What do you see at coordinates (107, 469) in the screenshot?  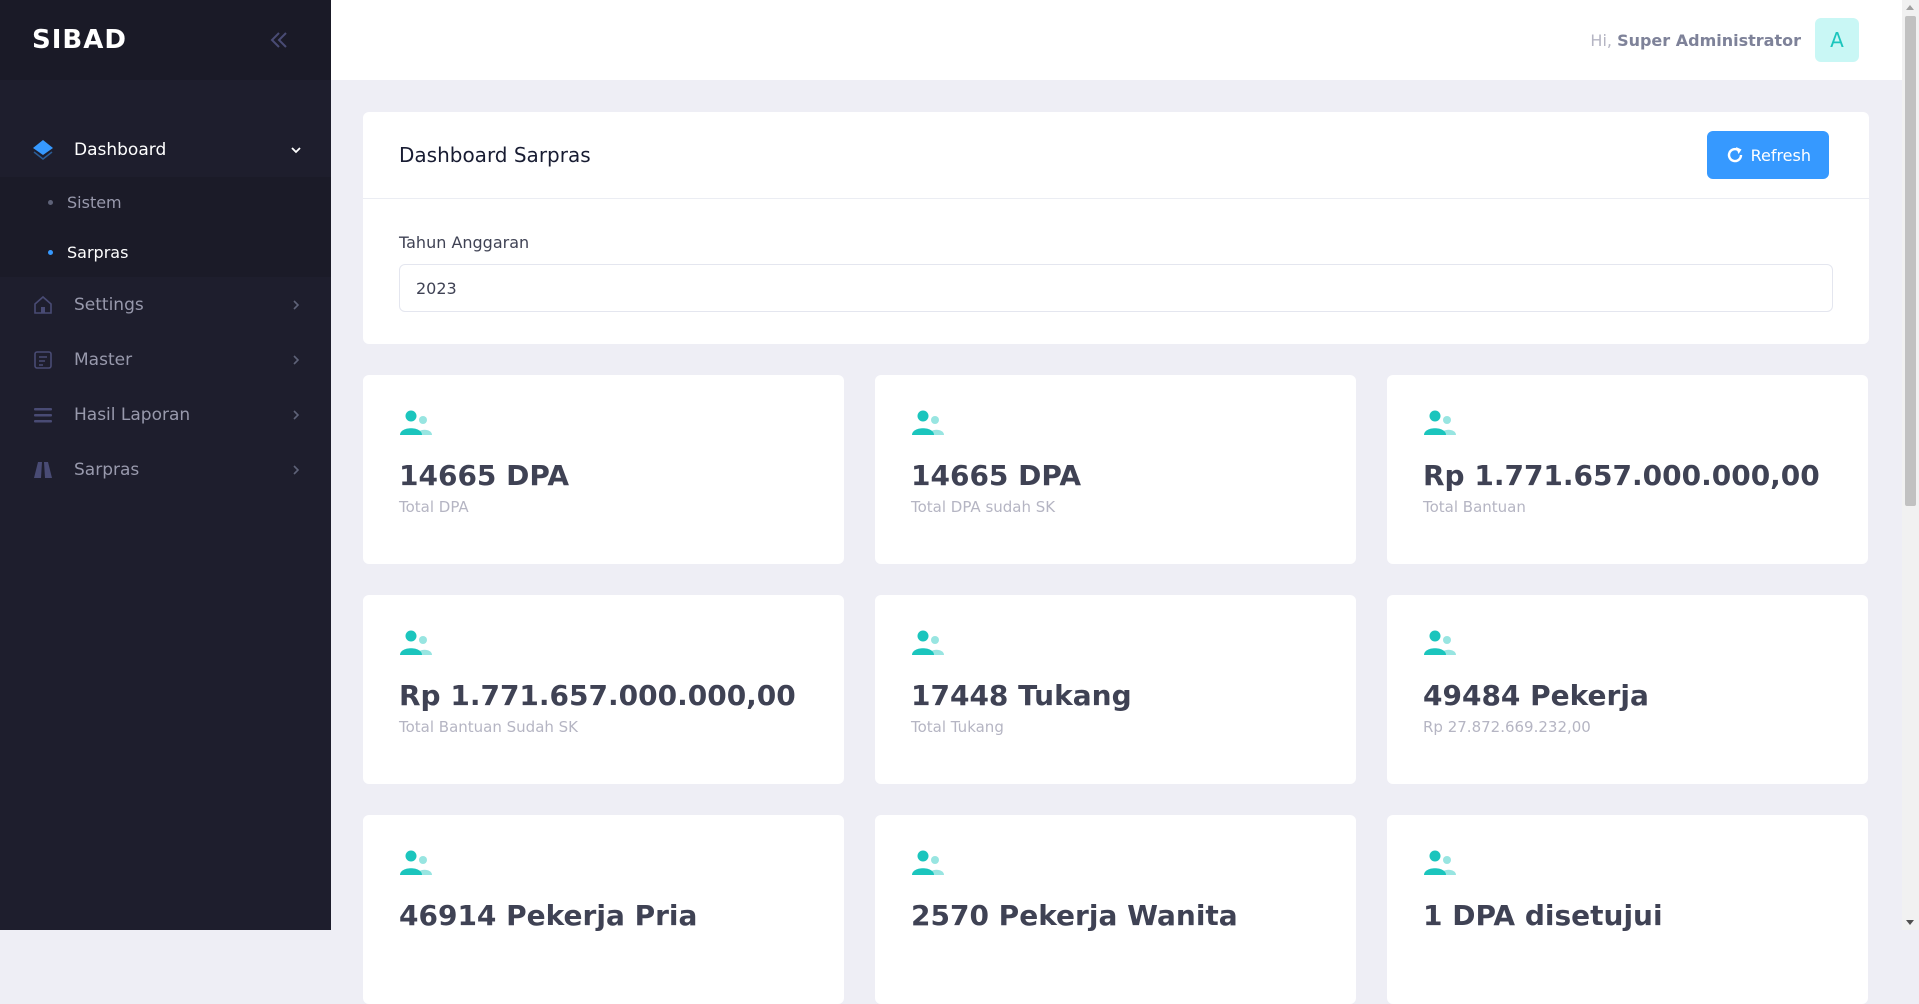 I see `sidebar-item-label: Sarpras` at bounding box center [107, 469].